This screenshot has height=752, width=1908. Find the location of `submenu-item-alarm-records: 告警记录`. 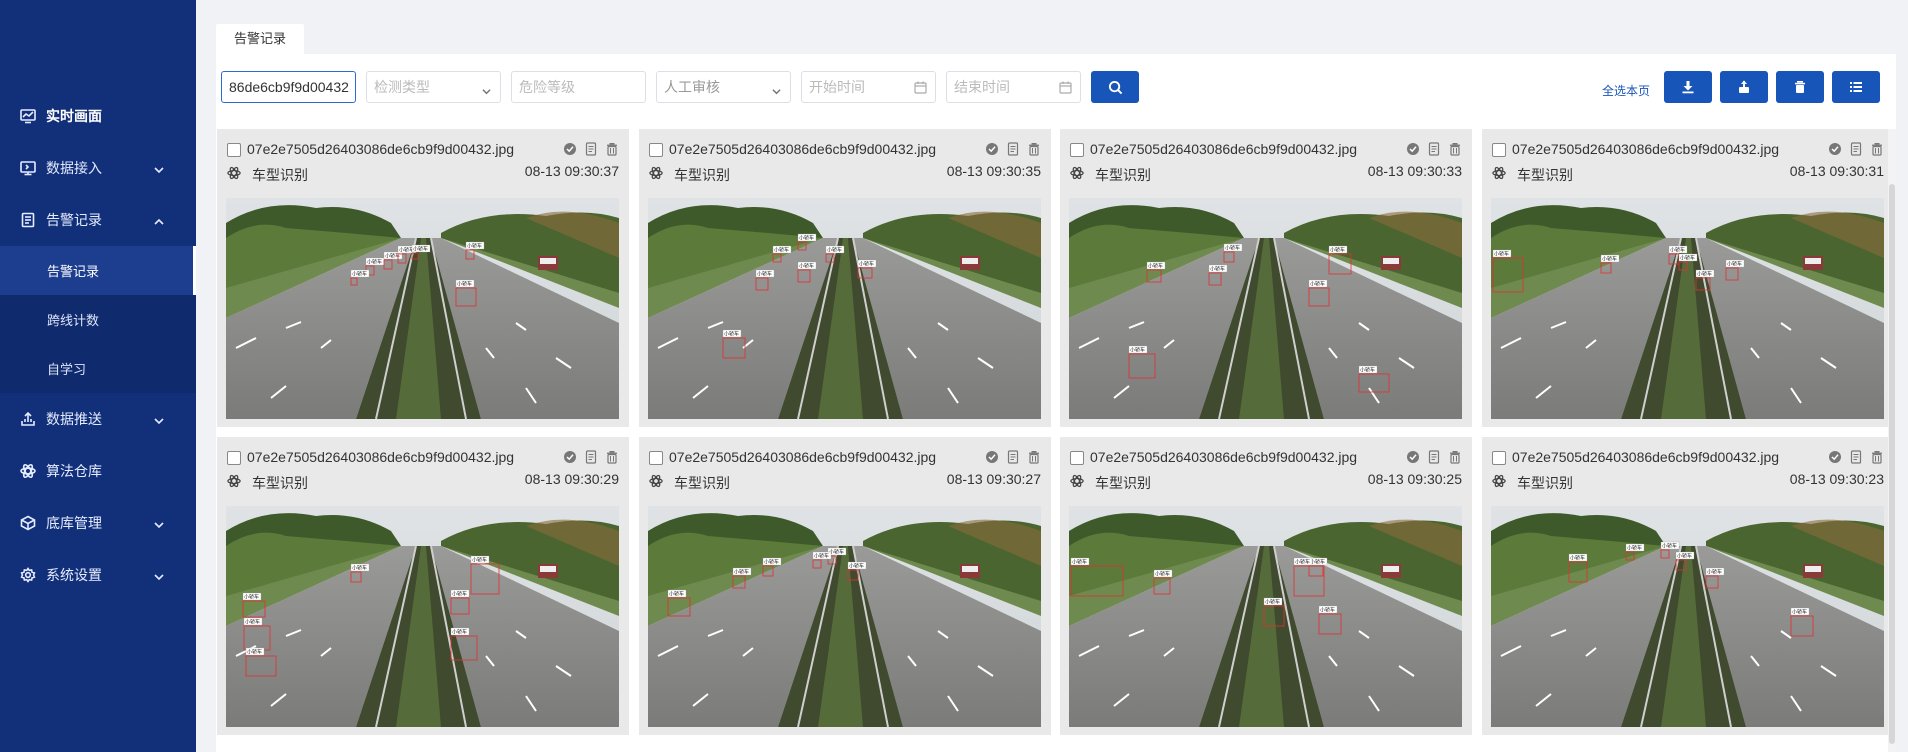

submenu-item-alarm-records: 告警记录 is located at coordinates (98, 270).